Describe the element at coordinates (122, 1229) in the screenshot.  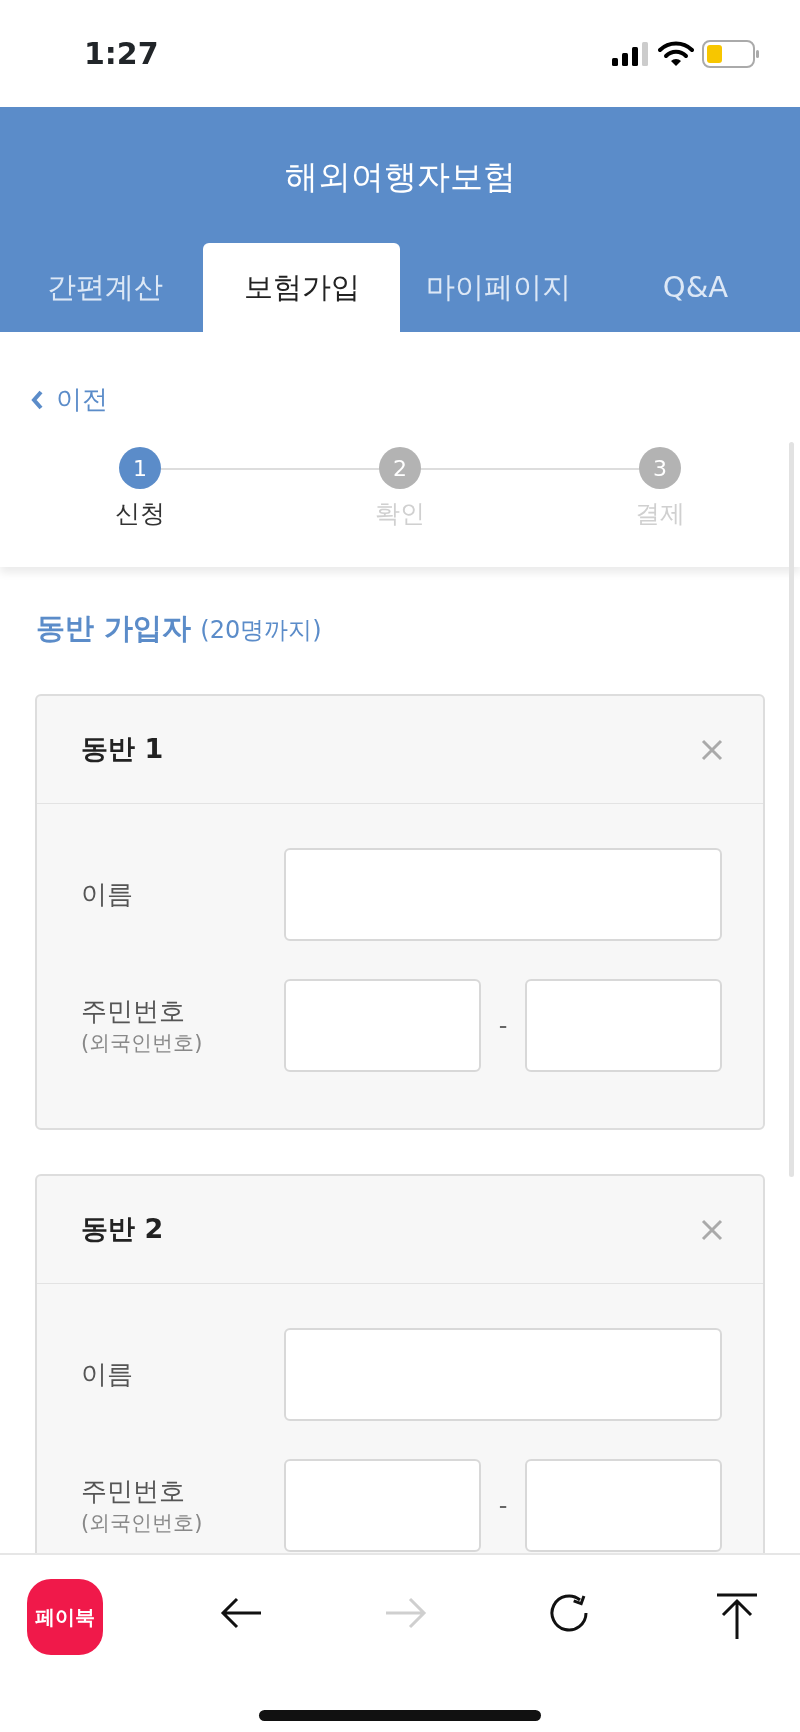
I see `card-title: 동반 2` at that location.